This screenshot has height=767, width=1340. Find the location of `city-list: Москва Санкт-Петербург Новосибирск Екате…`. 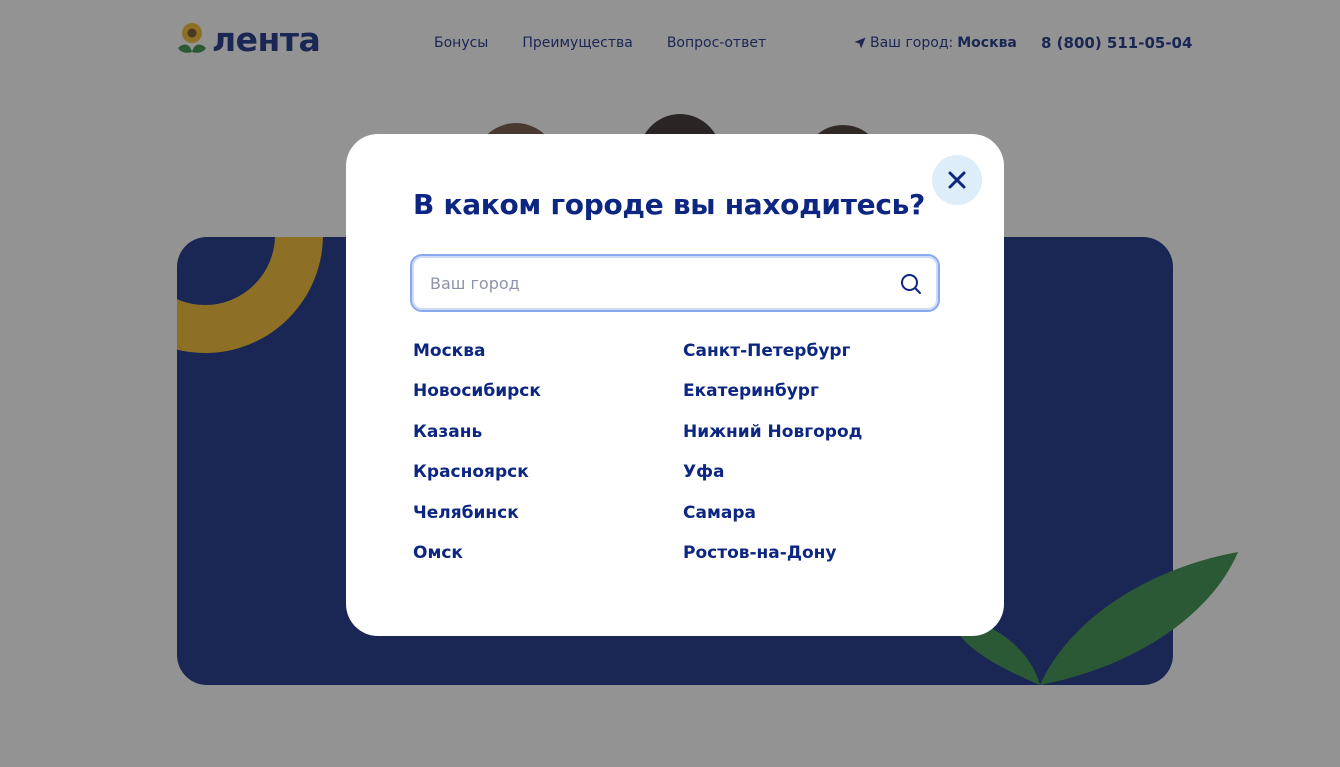

city-list: Москва Санкт-Петербург Новосибирск Екате… is located at coordinates (683, 452).